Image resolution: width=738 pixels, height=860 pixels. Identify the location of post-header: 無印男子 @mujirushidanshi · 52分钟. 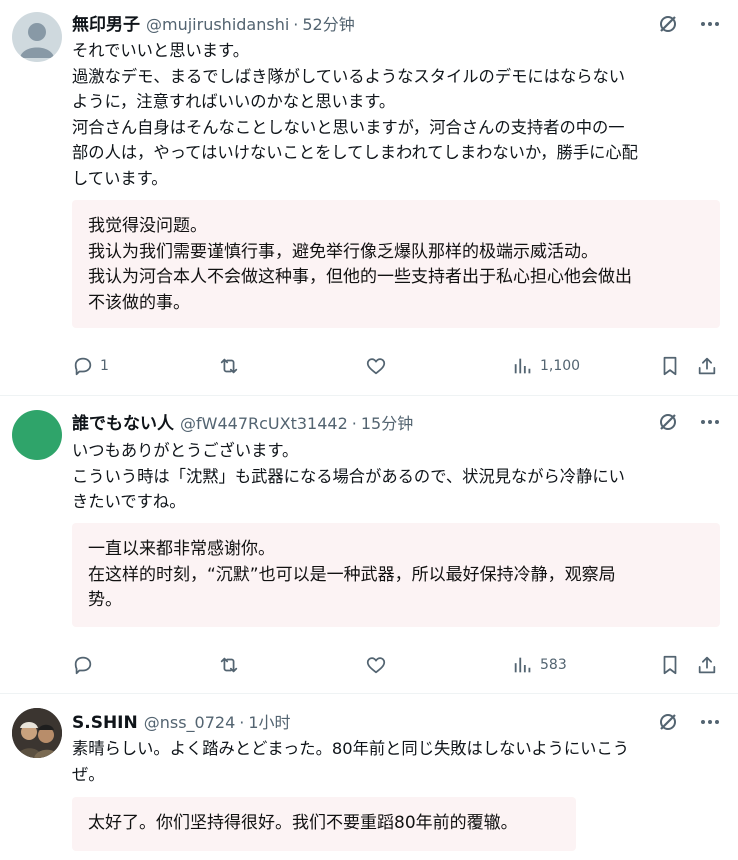
(213, 22).